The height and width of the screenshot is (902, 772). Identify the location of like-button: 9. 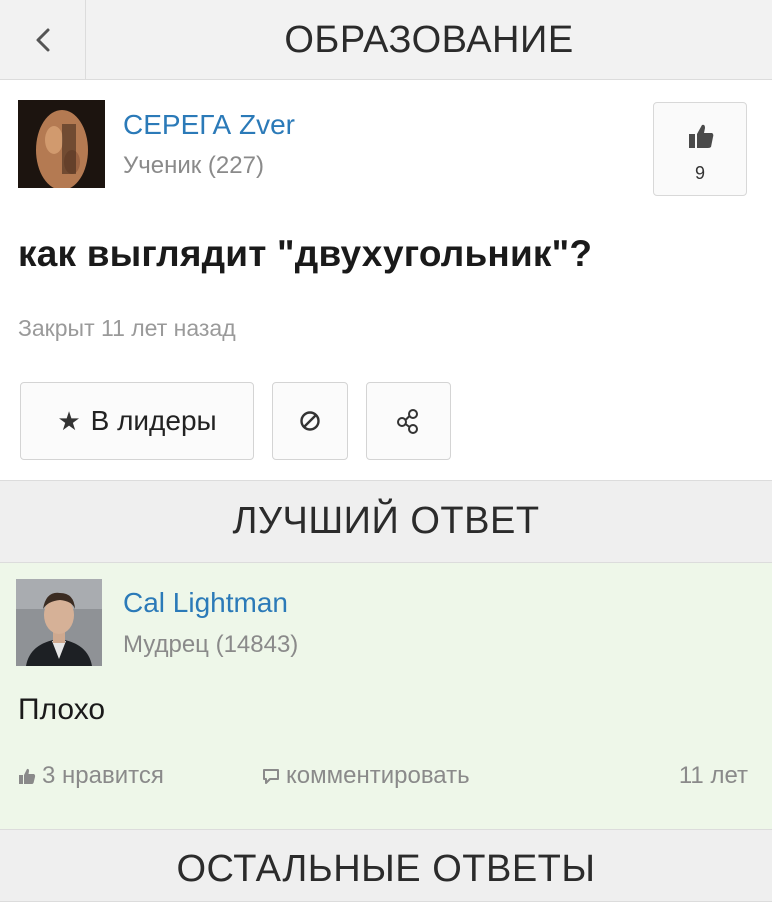
(700, 149).